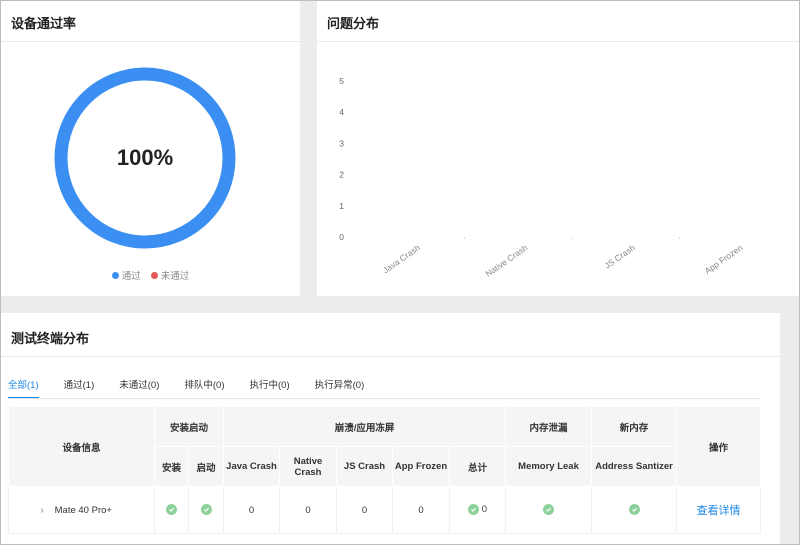 This screenshot has height=545, width=800. What do you see at coordinates (341, 81) in the screenshot?
I see `y-tick-label: 5` at bounding box center [341, 81].